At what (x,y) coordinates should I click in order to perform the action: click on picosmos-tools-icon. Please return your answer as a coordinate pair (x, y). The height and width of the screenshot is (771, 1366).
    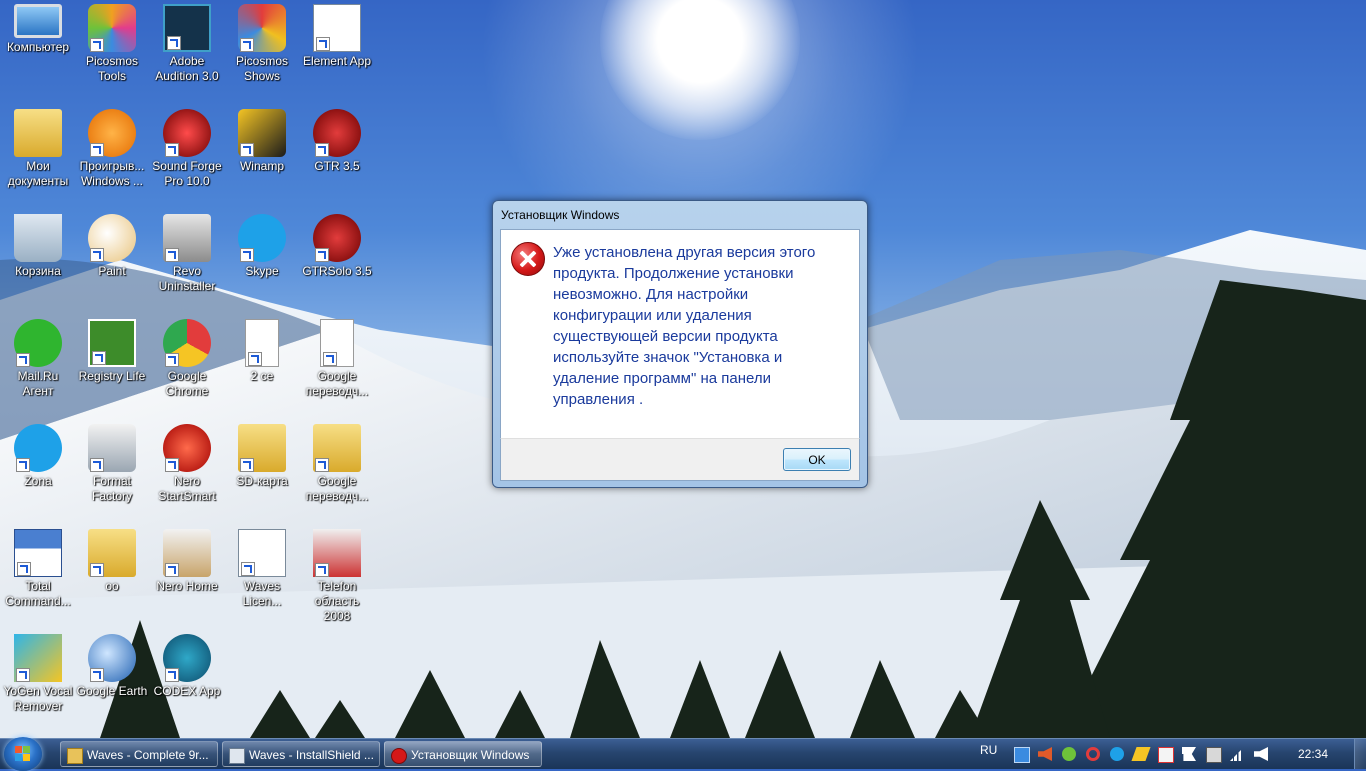
    Looking at the image, I should click on (112, 28).